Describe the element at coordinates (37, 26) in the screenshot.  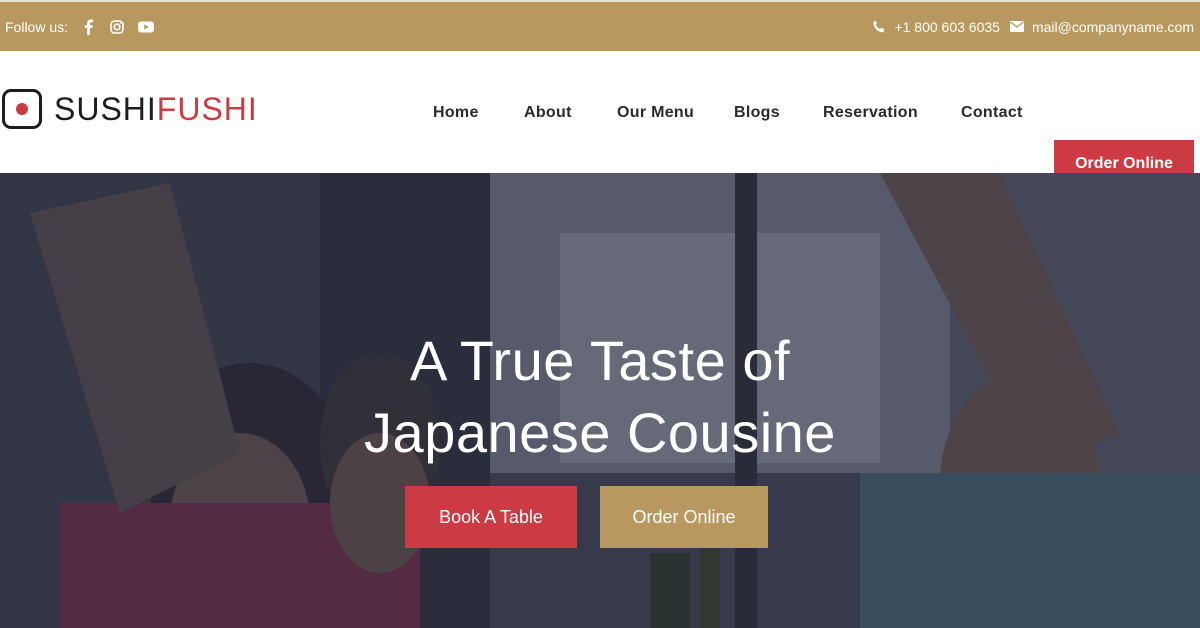
I see `follow-label: Follow us:` at that location.